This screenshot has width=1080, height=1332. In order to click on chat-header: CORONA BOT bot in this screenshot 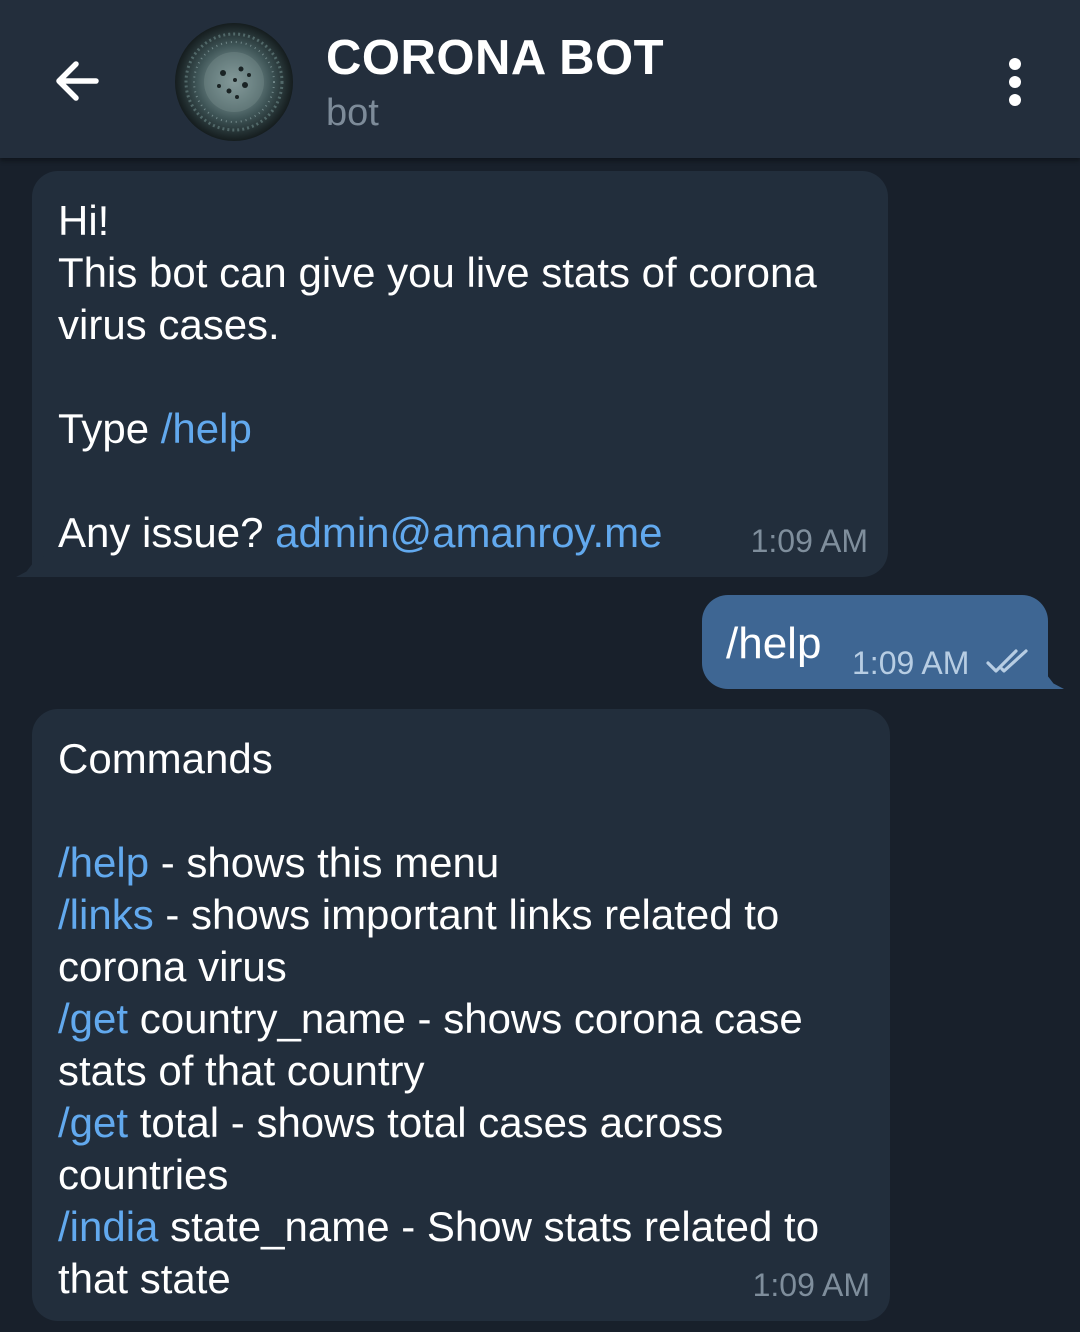, I will do `click(540, 79)`.